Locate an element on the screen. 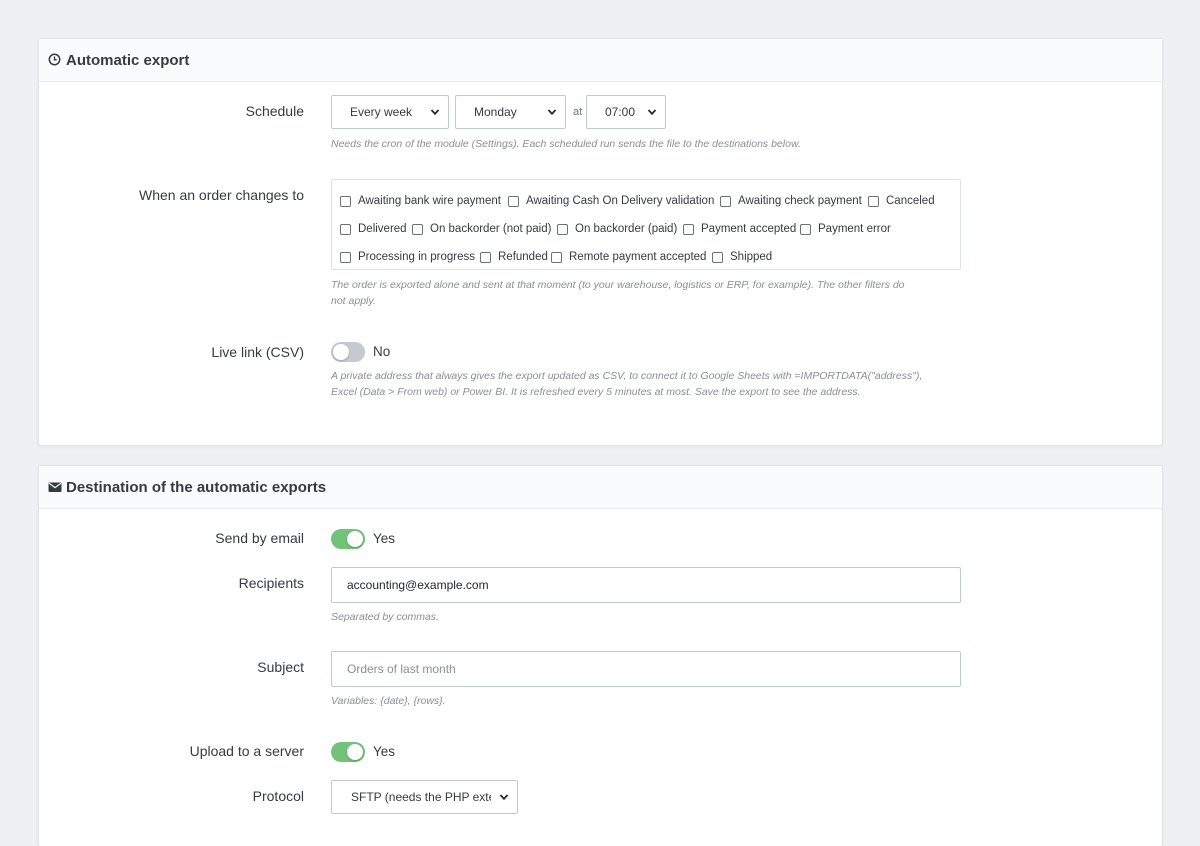  automatic-export-title: Automatic export is located at coordinates (128, 60).